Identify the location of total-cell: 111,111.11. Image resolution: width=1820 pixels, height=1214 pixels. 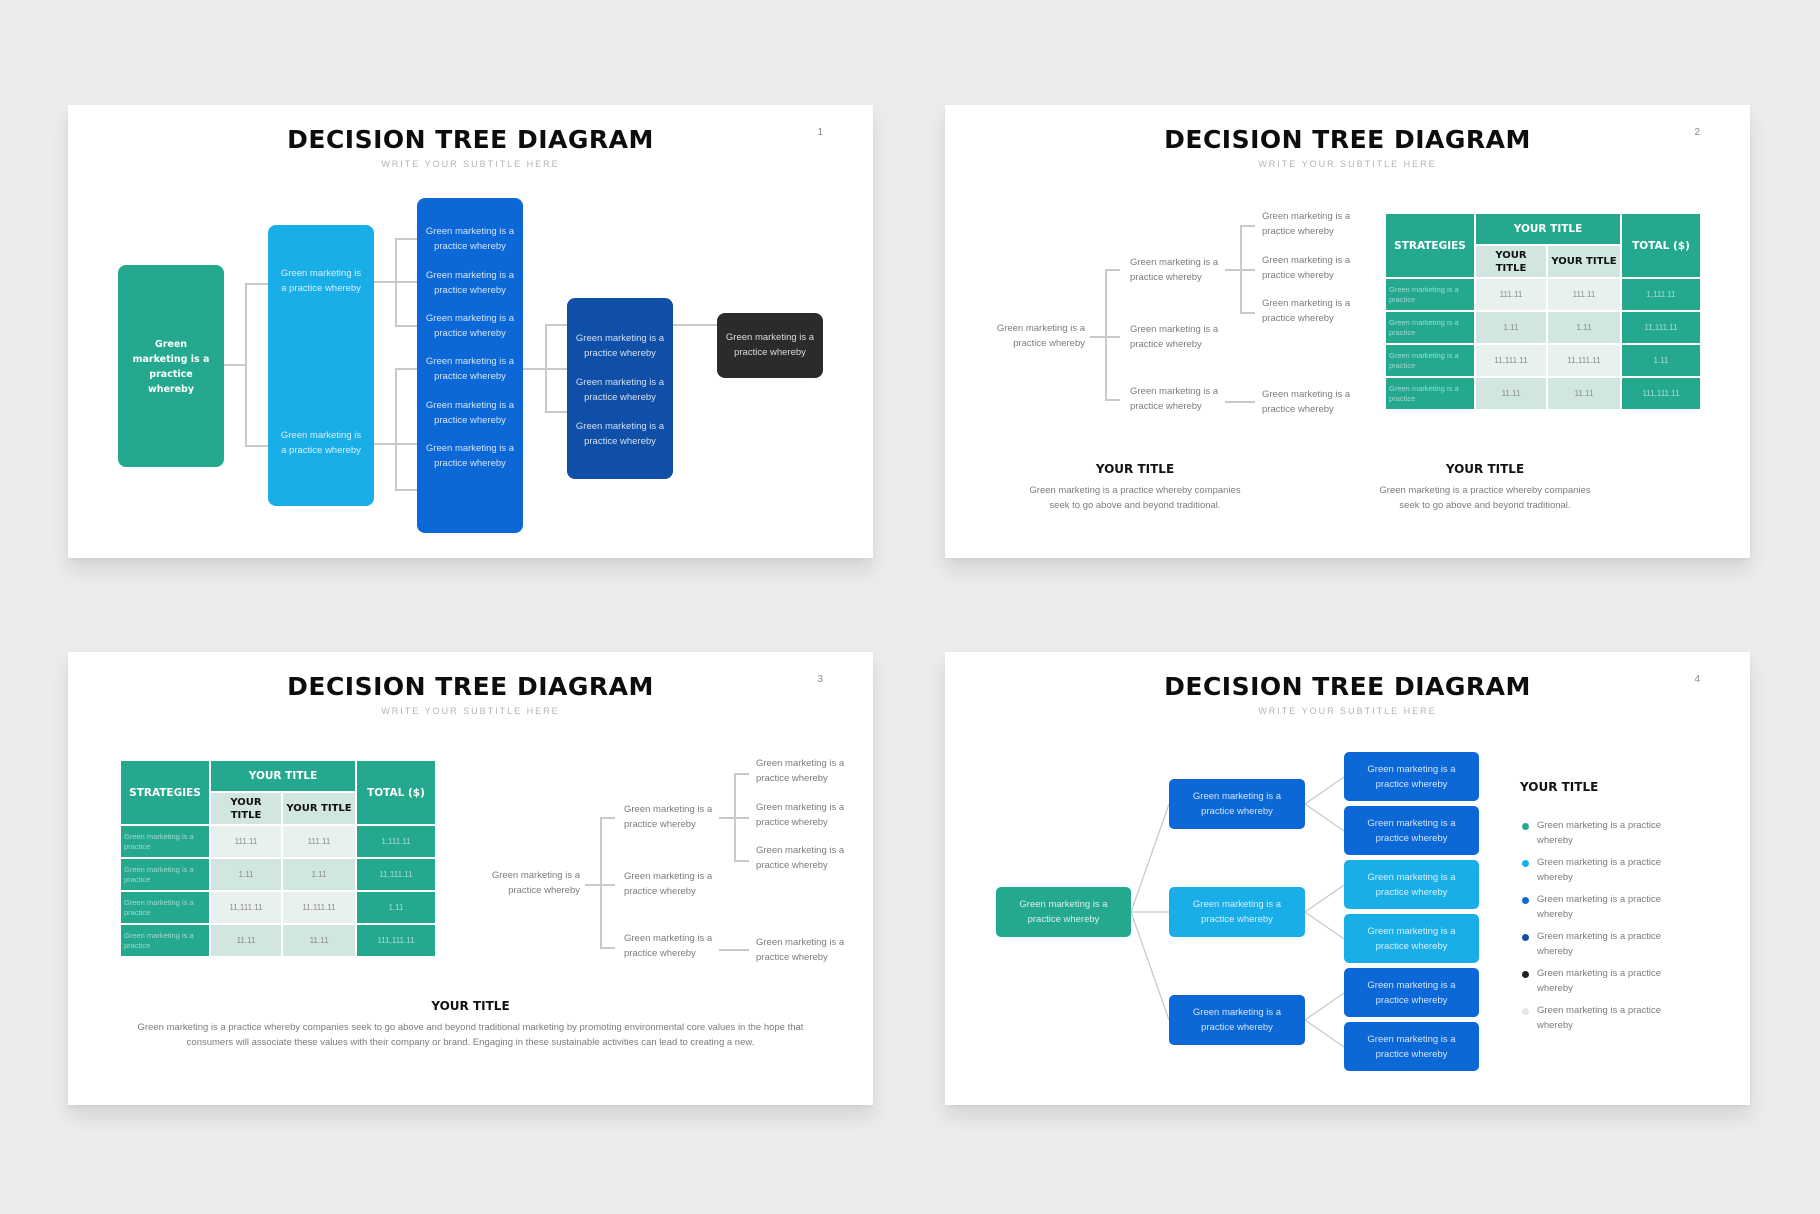
(1661, 393).